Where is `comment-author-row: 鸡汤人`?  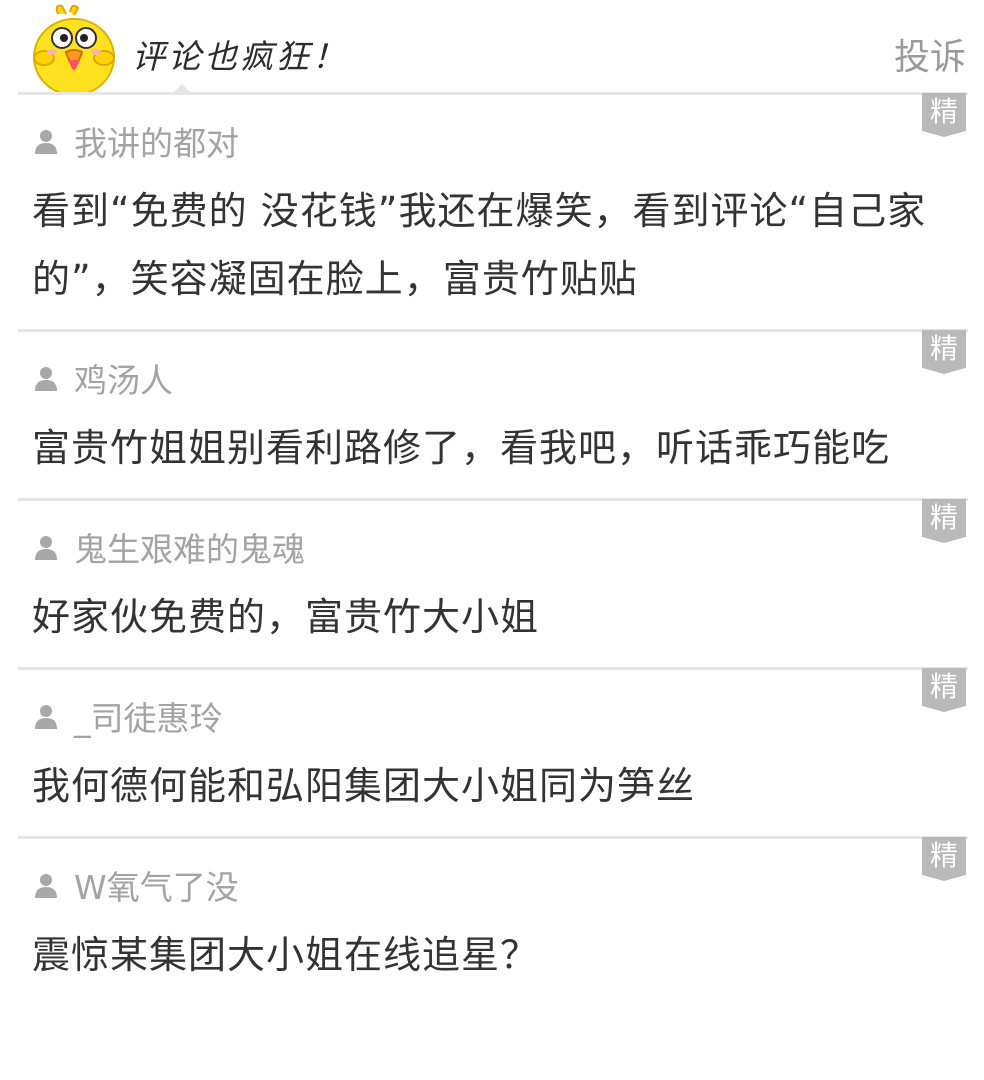 comment-author-row: 鸡汤人 is located at coordinates (480, 378).